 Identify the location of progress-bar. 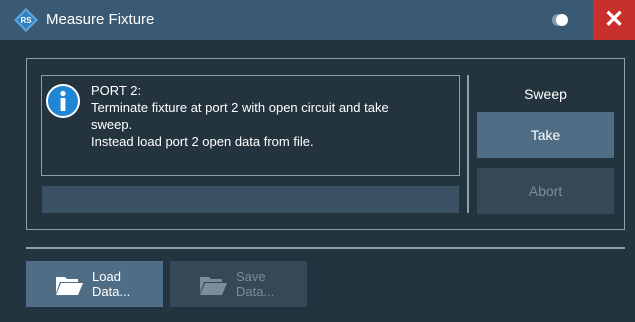
(250, 199).